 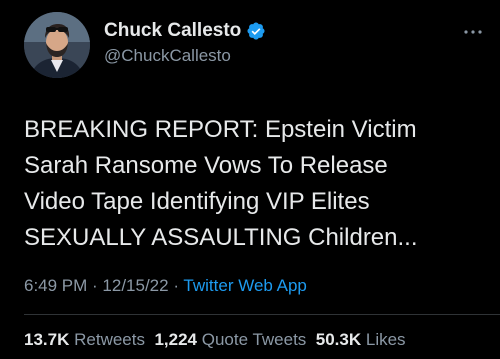 I want to click on retweets-stat: 13.7K Retweets, so click(x=84, y=339).